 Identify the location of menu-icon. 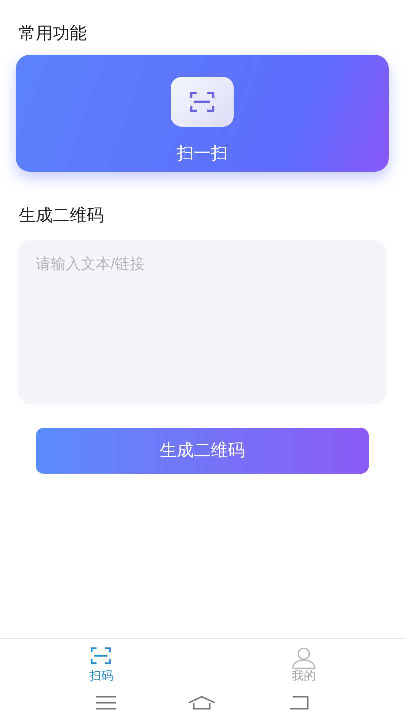
(106, 703).